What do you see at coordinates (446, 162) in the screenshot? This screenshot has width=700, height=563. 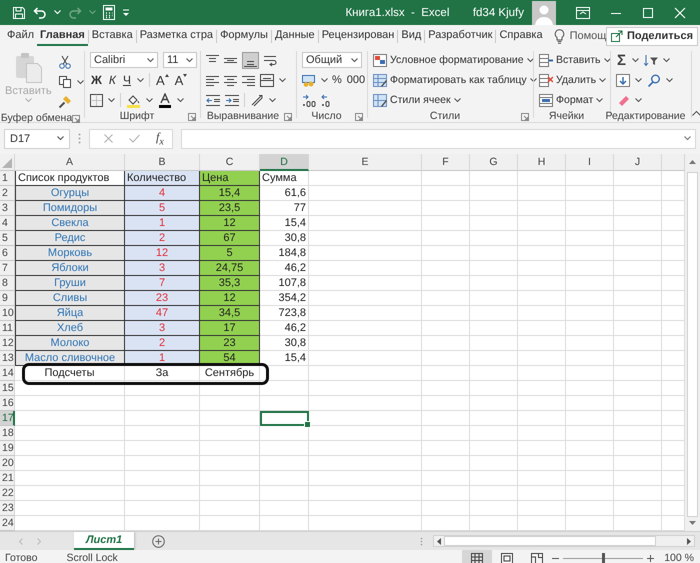 I see `column-header: F` at bounding box center [446, 162].